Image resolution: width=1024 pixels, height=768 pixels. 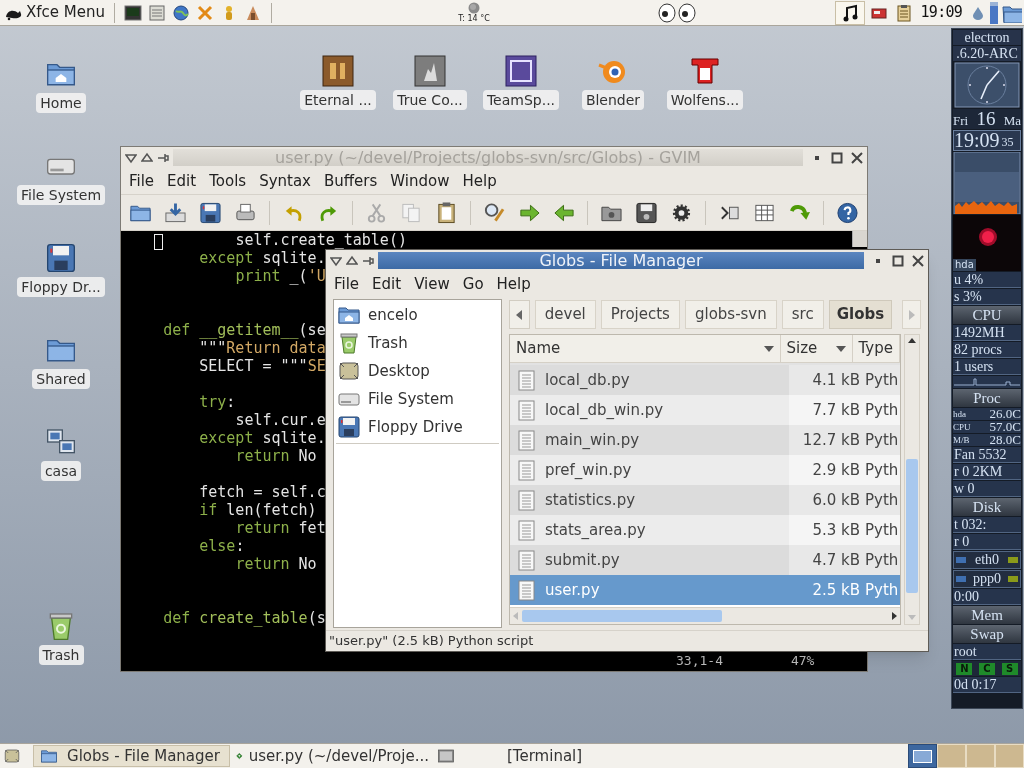 What do you see at coordinates (54, 12) in the screenshot?
I see `xfce-menu-button: Xfce Menu` at bounding box center [54, 12].